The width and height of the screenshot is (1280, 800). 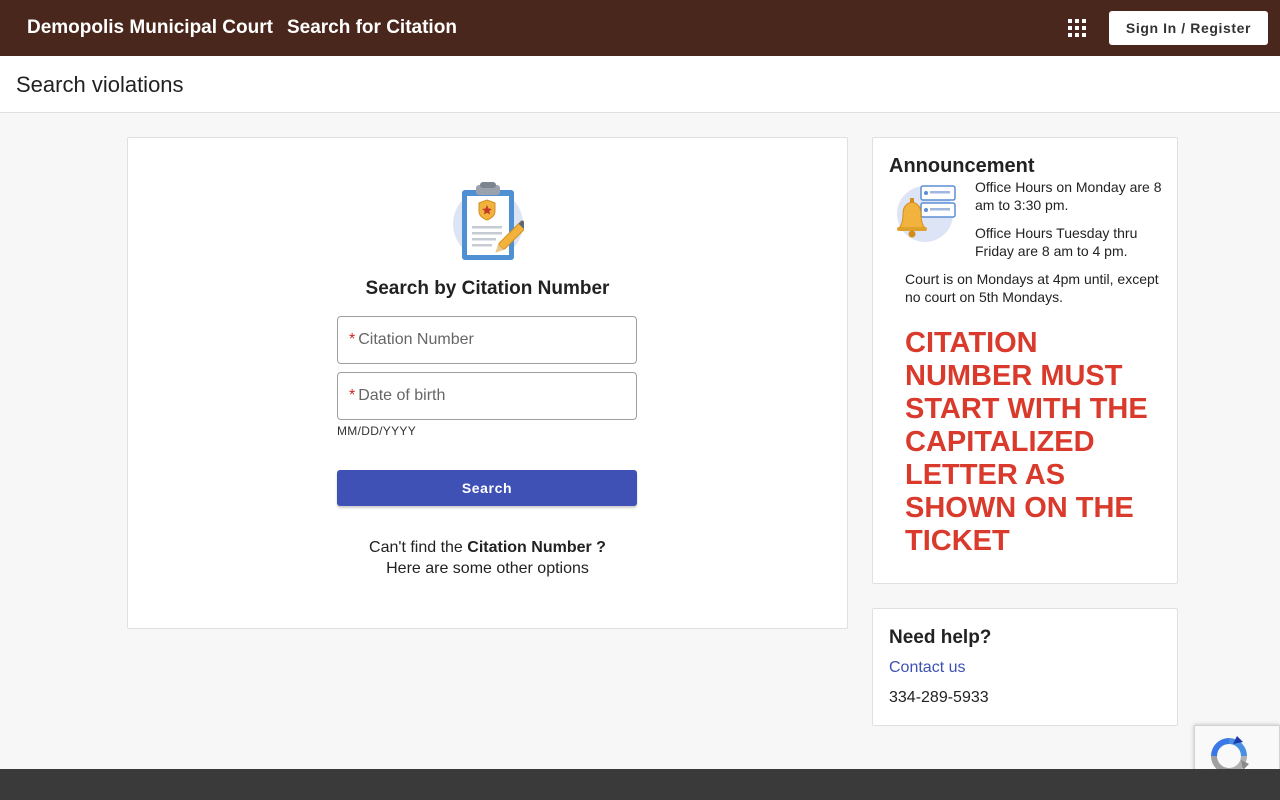 What do you see at coordinates (487, 488) in the screenshot?
I see `search-button: Search` at bounding box center [487, 488].